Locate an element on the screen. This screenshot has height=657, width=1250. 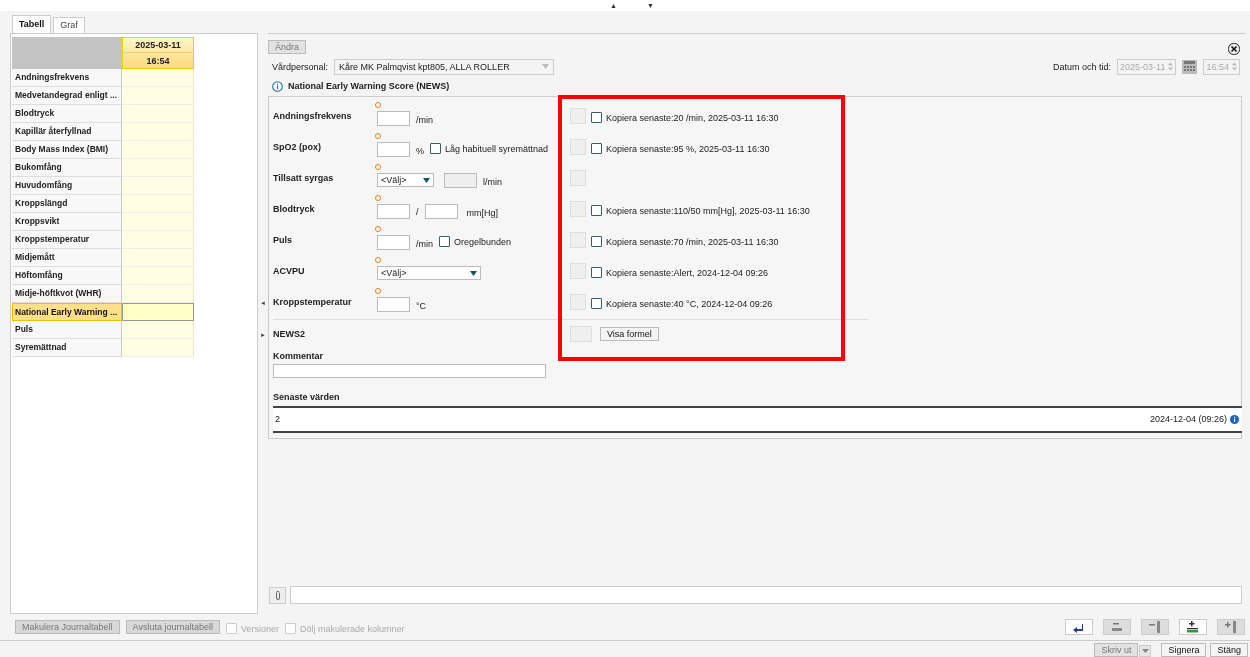
formula-button: Visa formel is located at coordinates (629, 333).